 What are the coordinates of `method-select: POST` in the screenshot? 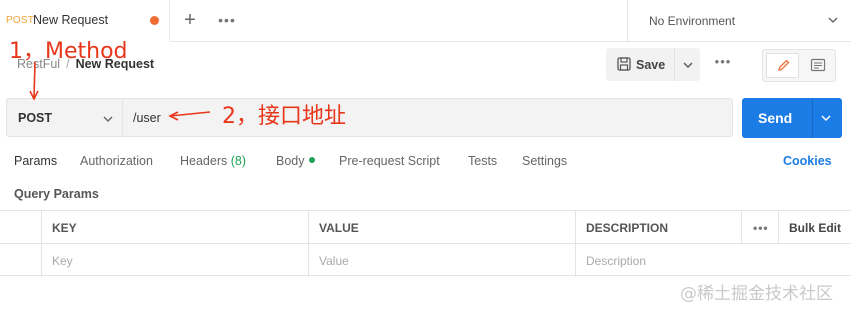 It's located at (64, 117).